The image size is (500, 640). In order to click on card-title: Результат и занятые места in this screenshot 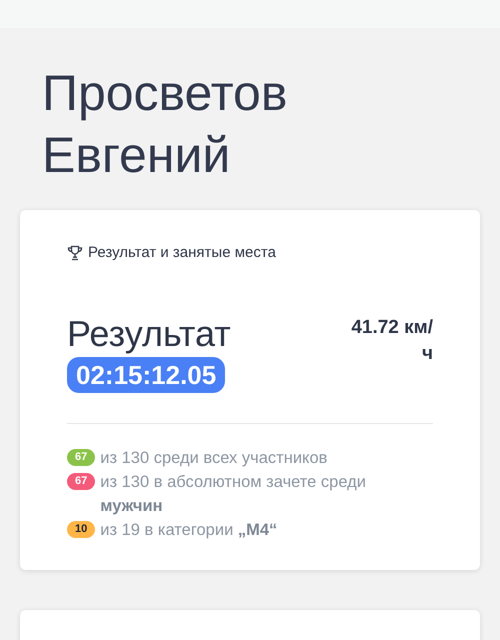, I will do `click(182, 252)`.